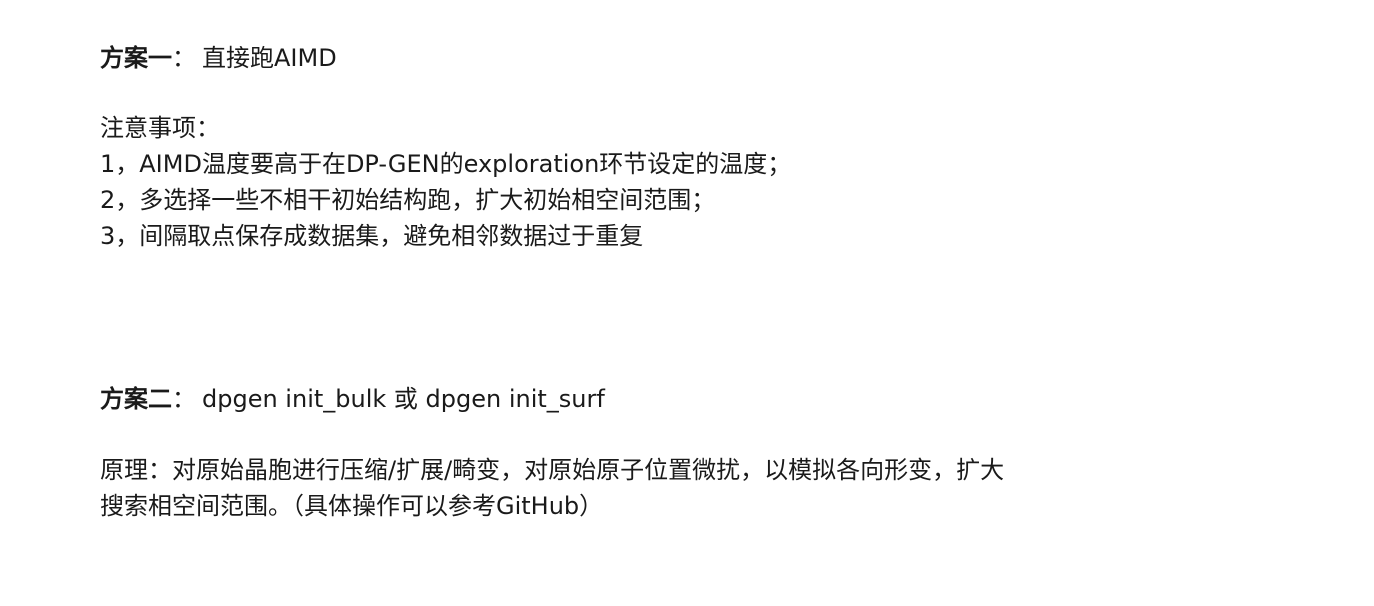 The width and height of the screenshot is (1374, 606). What do you see at coordinates (352, 506) in the screenshot?
I see `principle-line-2: 搜索相空间范围。（具体操作可以参考GitHub）` at bounding box center [352, 506].